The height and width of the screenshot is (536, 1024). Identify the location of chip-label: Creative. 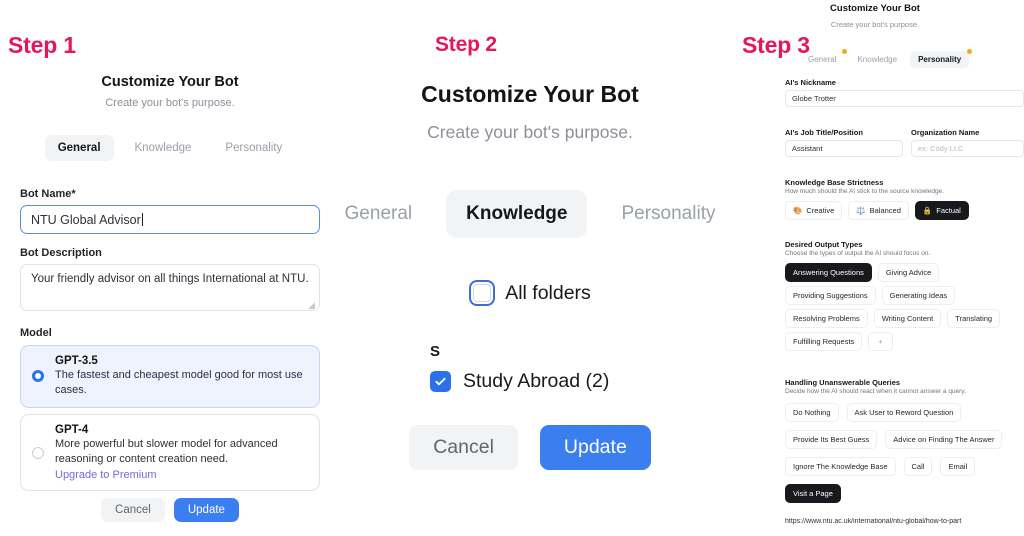
(820, 210).